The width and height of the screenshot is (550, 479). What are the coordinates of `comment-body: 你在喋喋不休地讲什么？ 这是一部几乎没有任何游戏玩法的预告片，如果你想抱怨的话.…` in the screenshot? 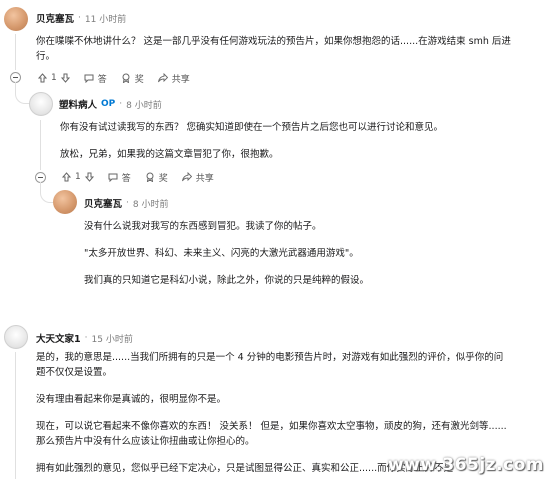 It's located at (273, 49).